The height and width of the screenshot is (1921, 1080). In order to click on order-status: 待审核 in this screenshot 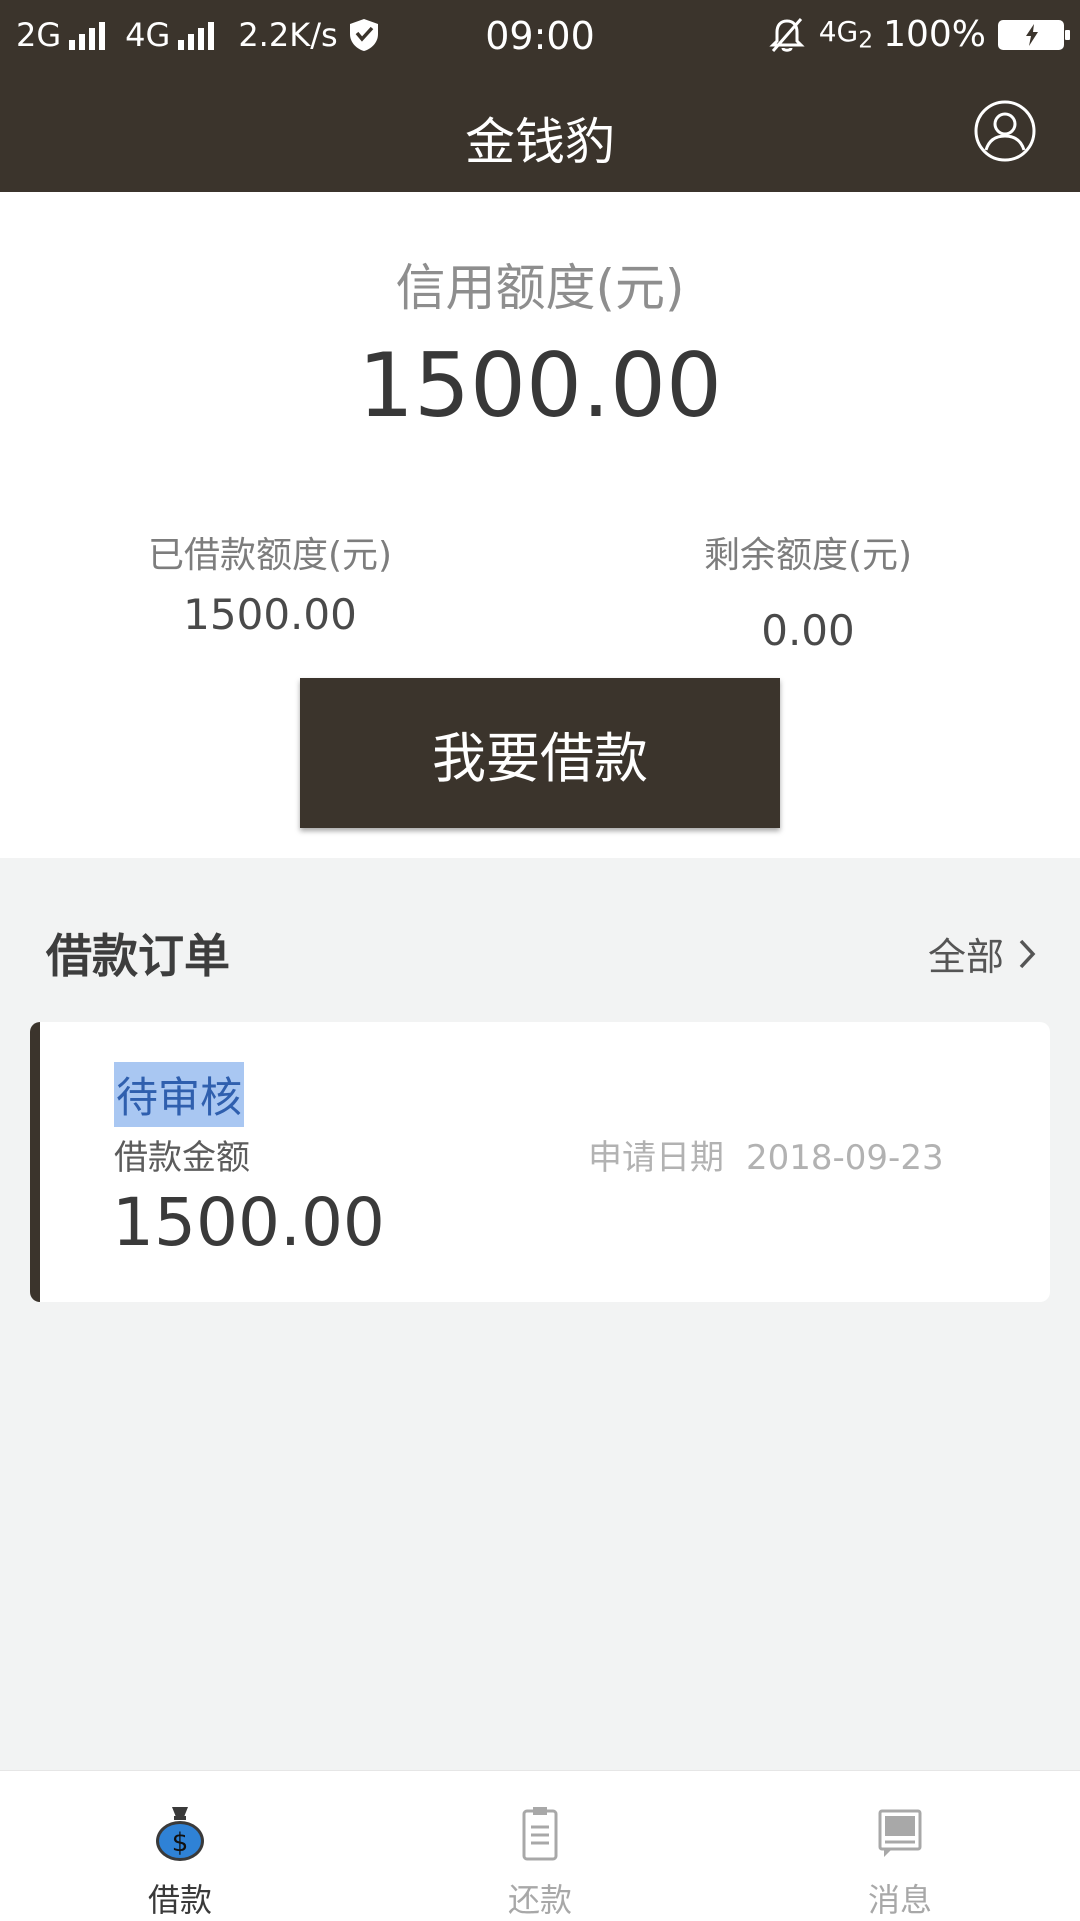, I will do `click(179, 1094)`.